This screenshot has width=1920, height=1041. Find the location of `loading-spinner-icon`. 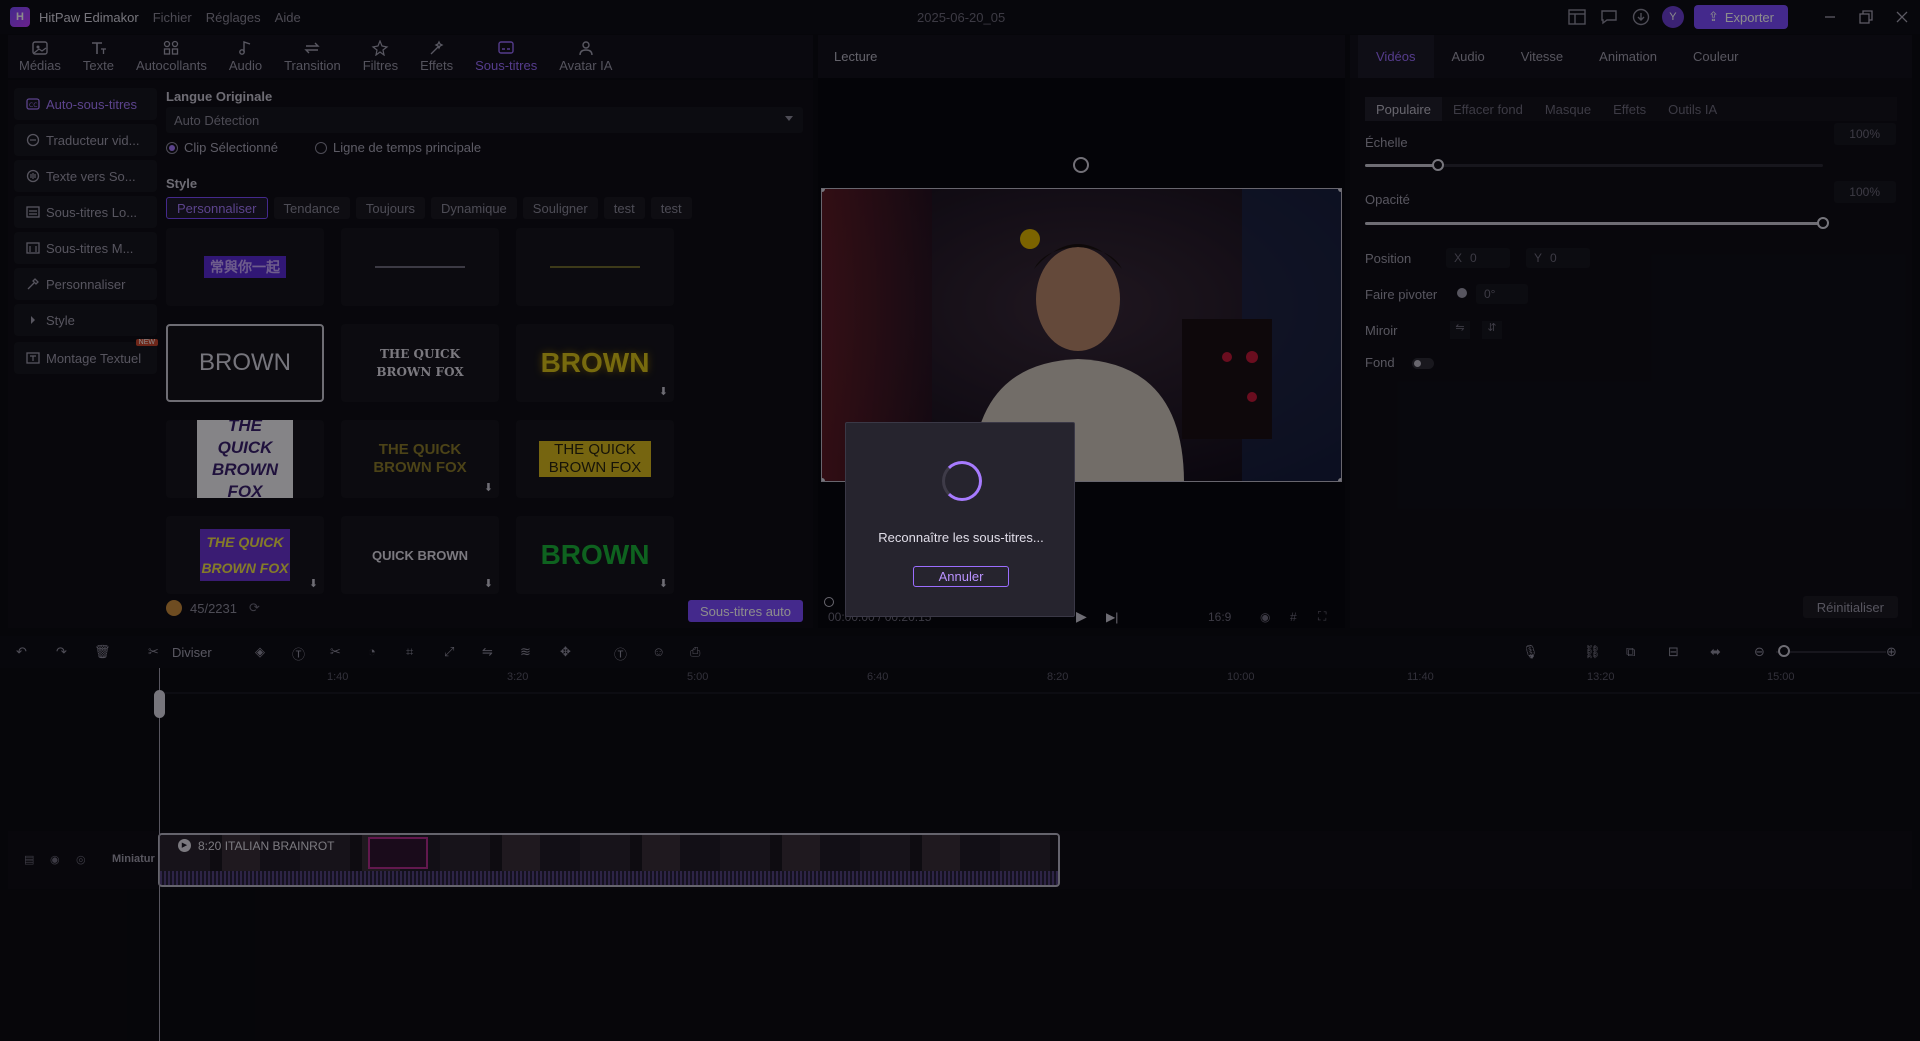

loading-spinner-icon is located at coordinates (962, 481).